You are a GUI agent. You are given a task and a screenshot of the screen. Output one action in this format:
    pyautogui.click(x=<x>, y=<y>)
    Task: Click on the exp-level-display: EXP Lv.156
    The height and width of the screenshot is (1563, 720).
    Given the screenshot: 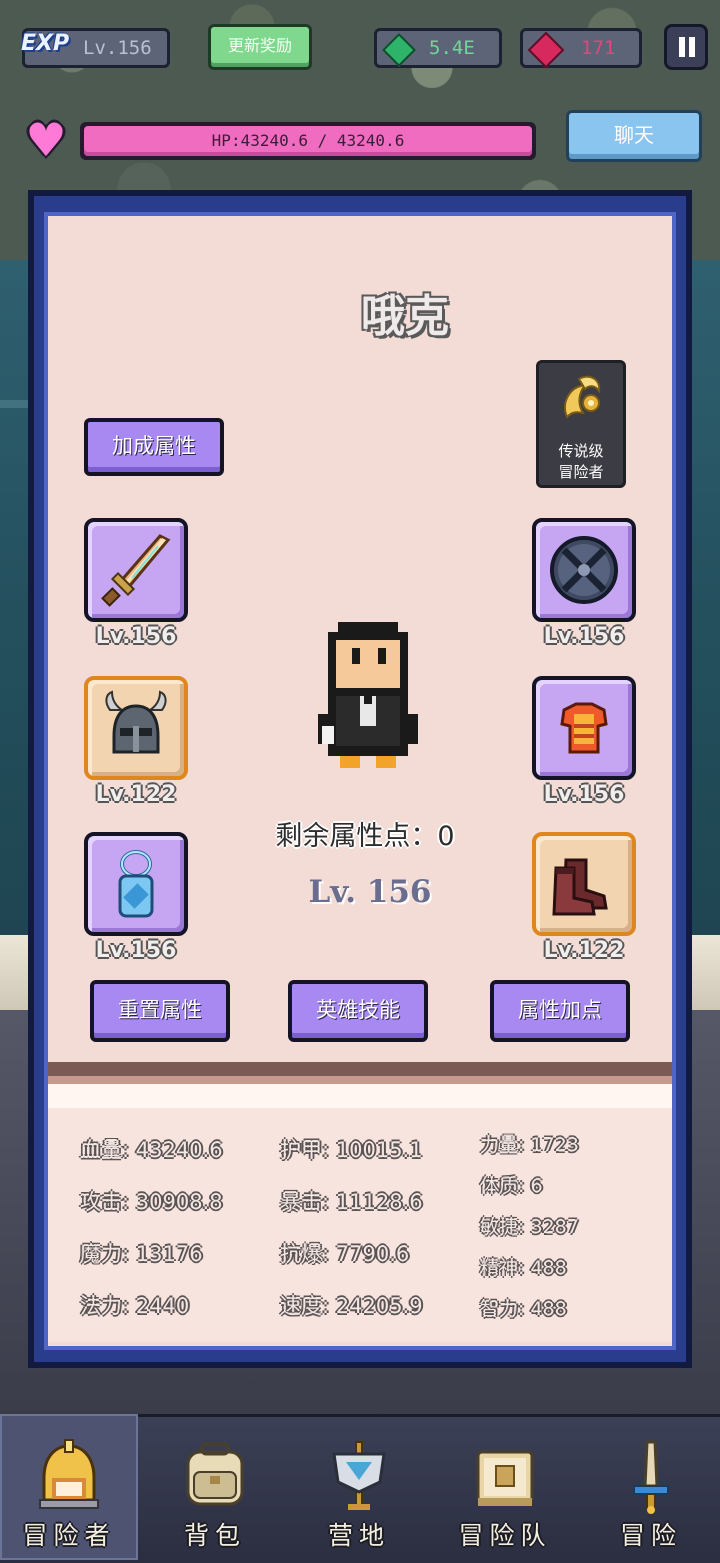 What is the action you would take?
    pyautogui.click(x=95, y=48)
    